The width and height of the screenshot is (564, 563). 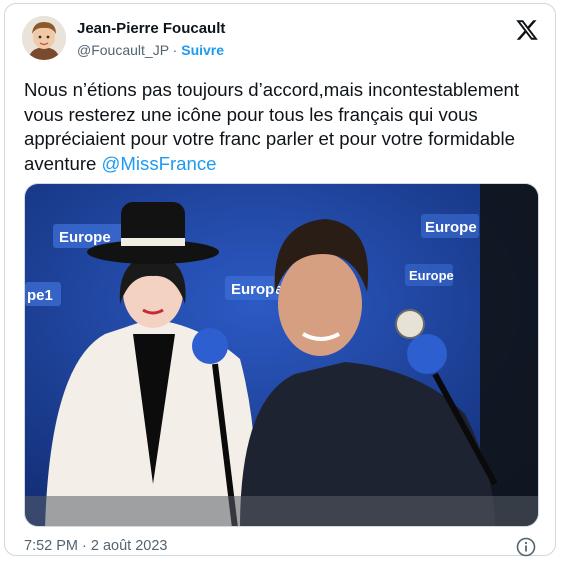 I want to click on avatar-image, so click(x=44, y=38).